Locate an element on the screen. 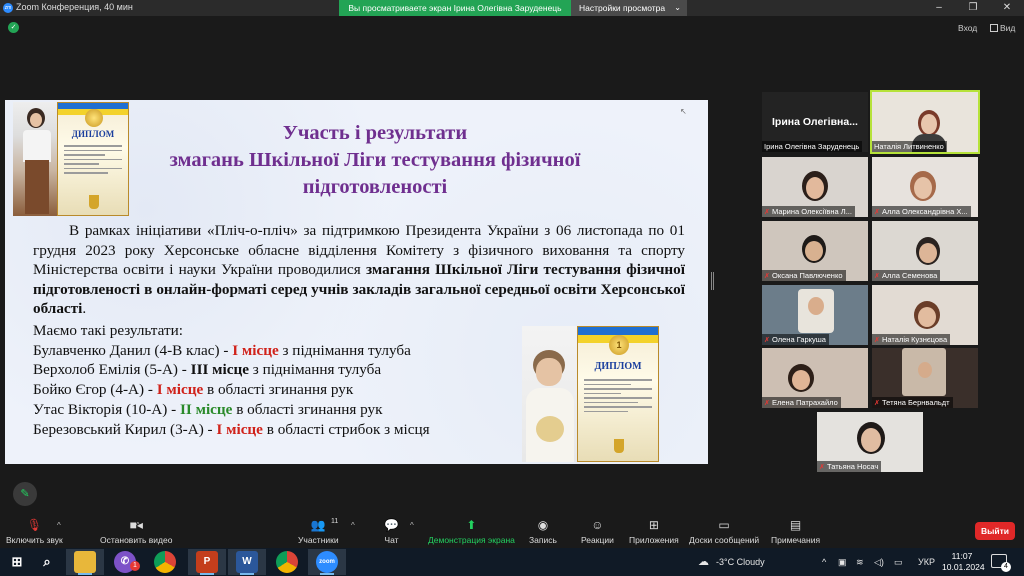 This screenshot has height=576, width=1024. clock-date: 10.01.2024 is located at coordinates (963, 567).